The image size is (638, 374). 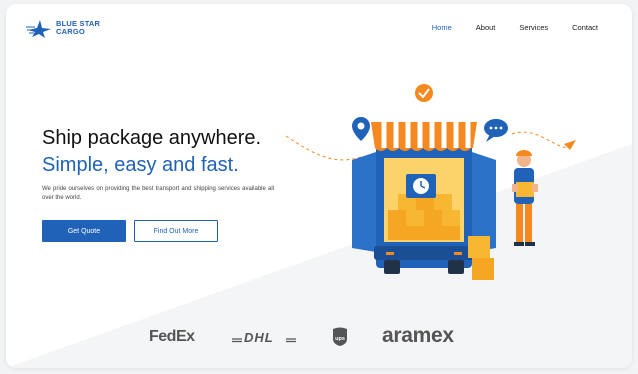 What do you see at coordinates (84, 231) in the screenshot?
I see `get-quote-button: Get Quote` at bounding box center [84, 231].